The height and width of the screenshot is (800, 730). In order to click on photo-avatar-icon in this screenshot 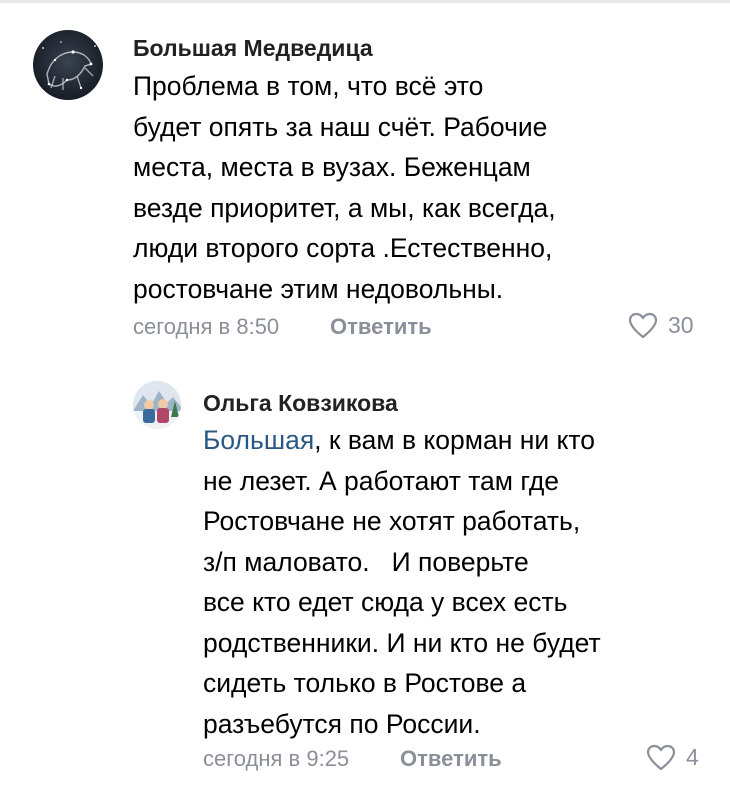, I will do `click(157, 405)`.